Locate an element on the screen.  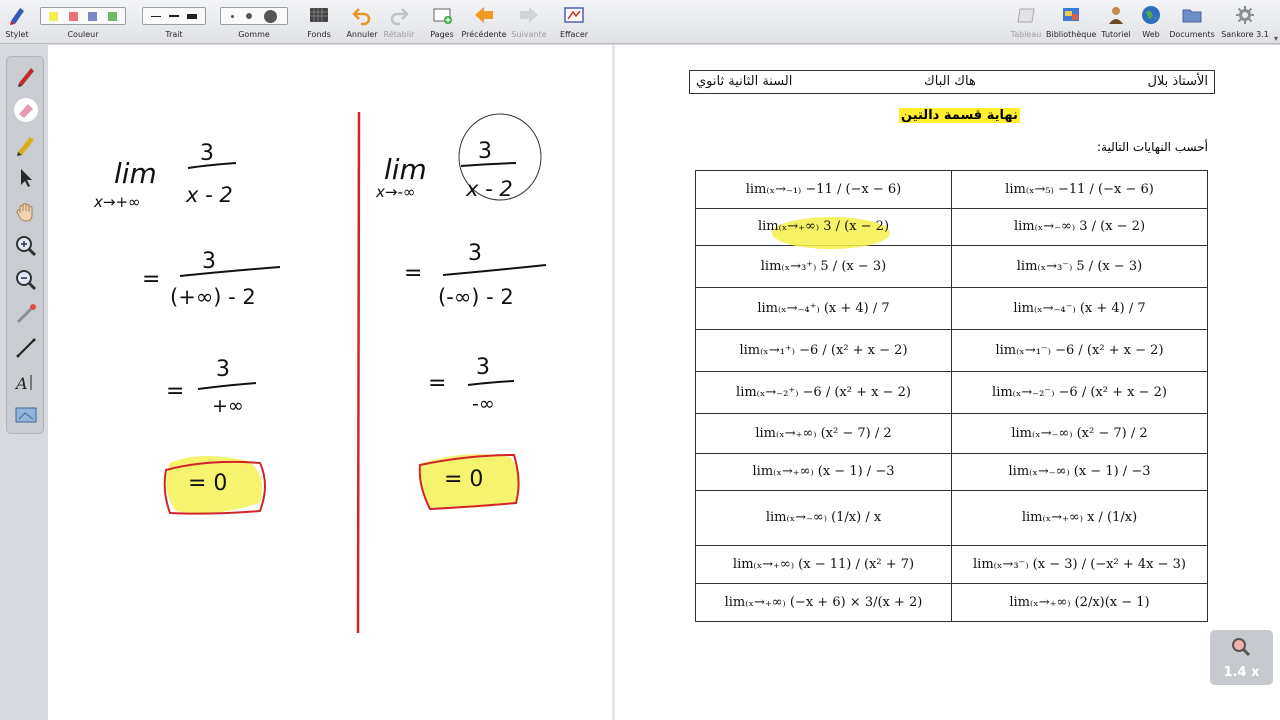
stroke-medium is located at coordinates (174, 16).